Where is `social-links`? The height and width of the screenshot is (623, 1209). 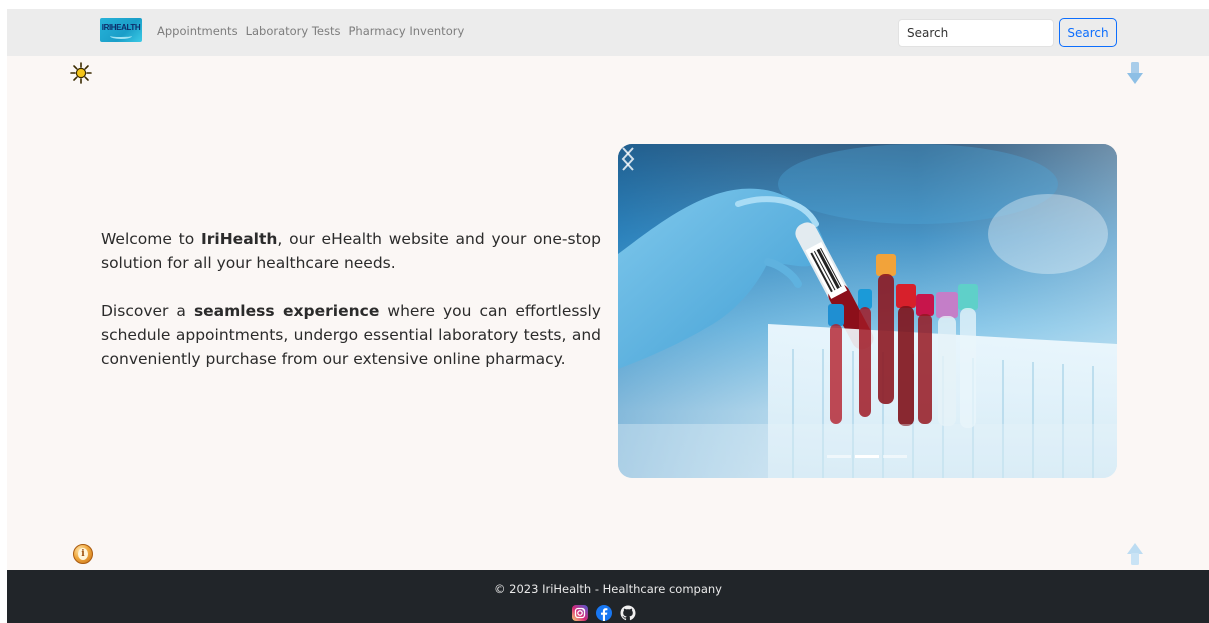
social-links is located at coordinates (604, 613).